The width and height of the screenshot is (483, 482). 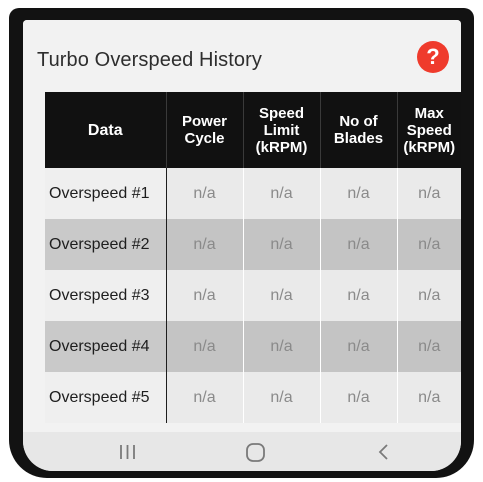 I want to click on column-header-data: Data, so click(x=105, y=130).